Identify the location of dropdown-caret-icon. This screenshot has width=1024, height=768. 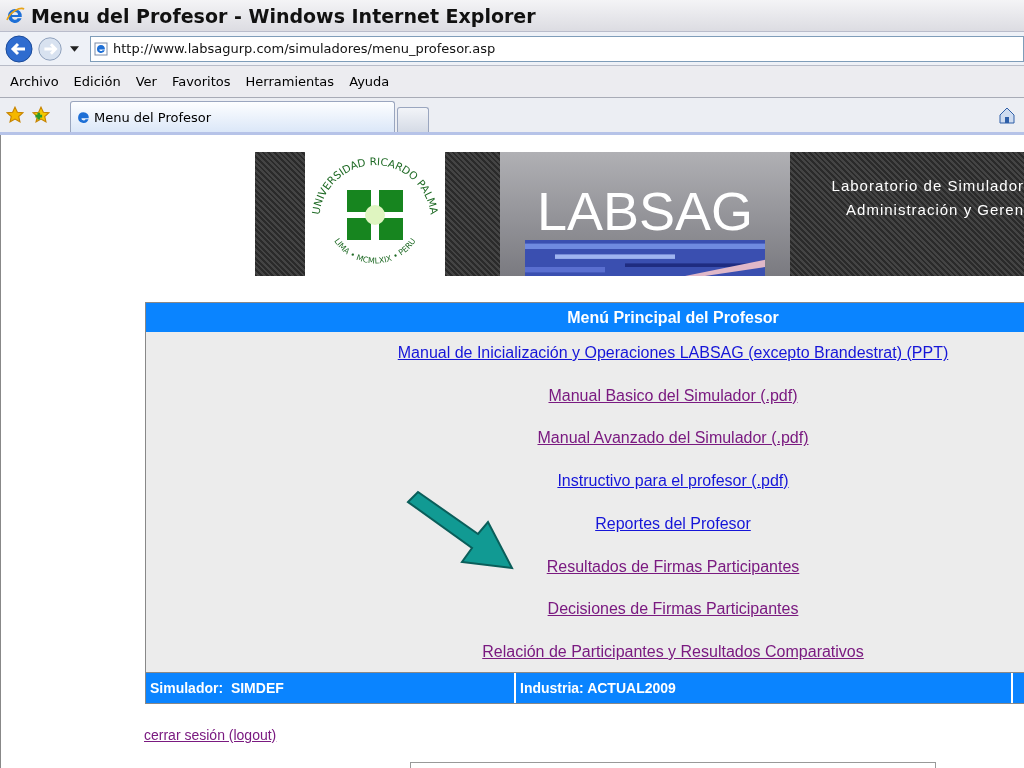
(74, 48).